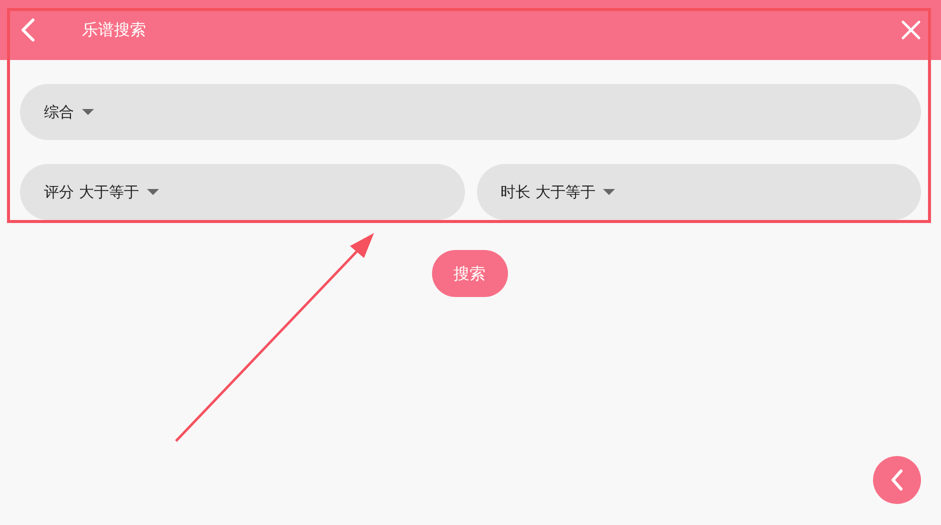 This screenshot has width=941, height=525. I want to click on floating-back-button, so click(897, 480).